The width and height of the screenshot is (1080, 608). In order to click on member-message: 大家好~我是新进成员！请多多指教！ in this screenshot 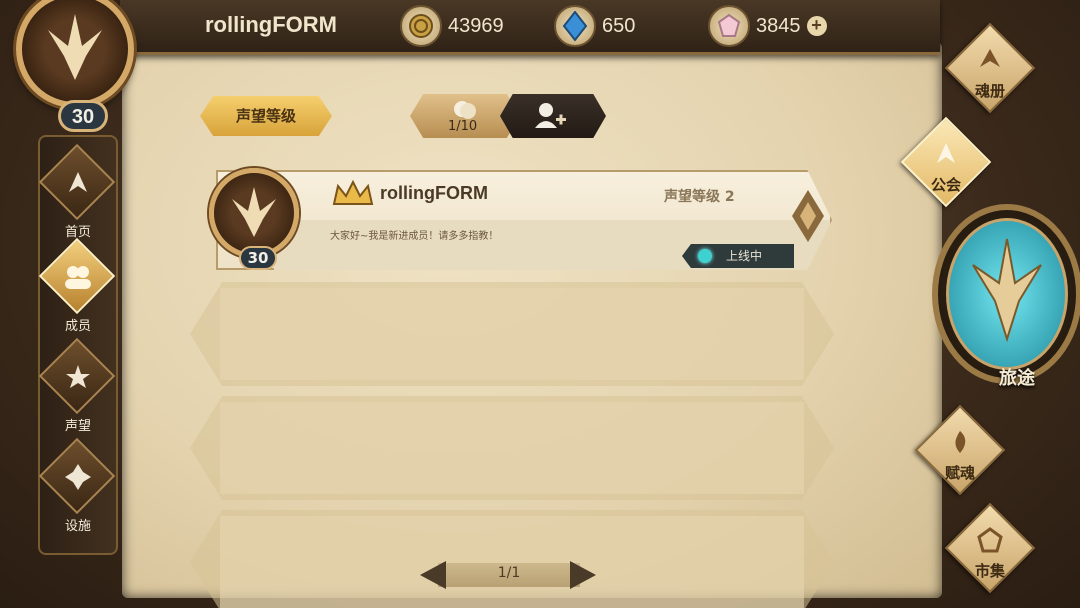, I will do `click(414, 236)`.